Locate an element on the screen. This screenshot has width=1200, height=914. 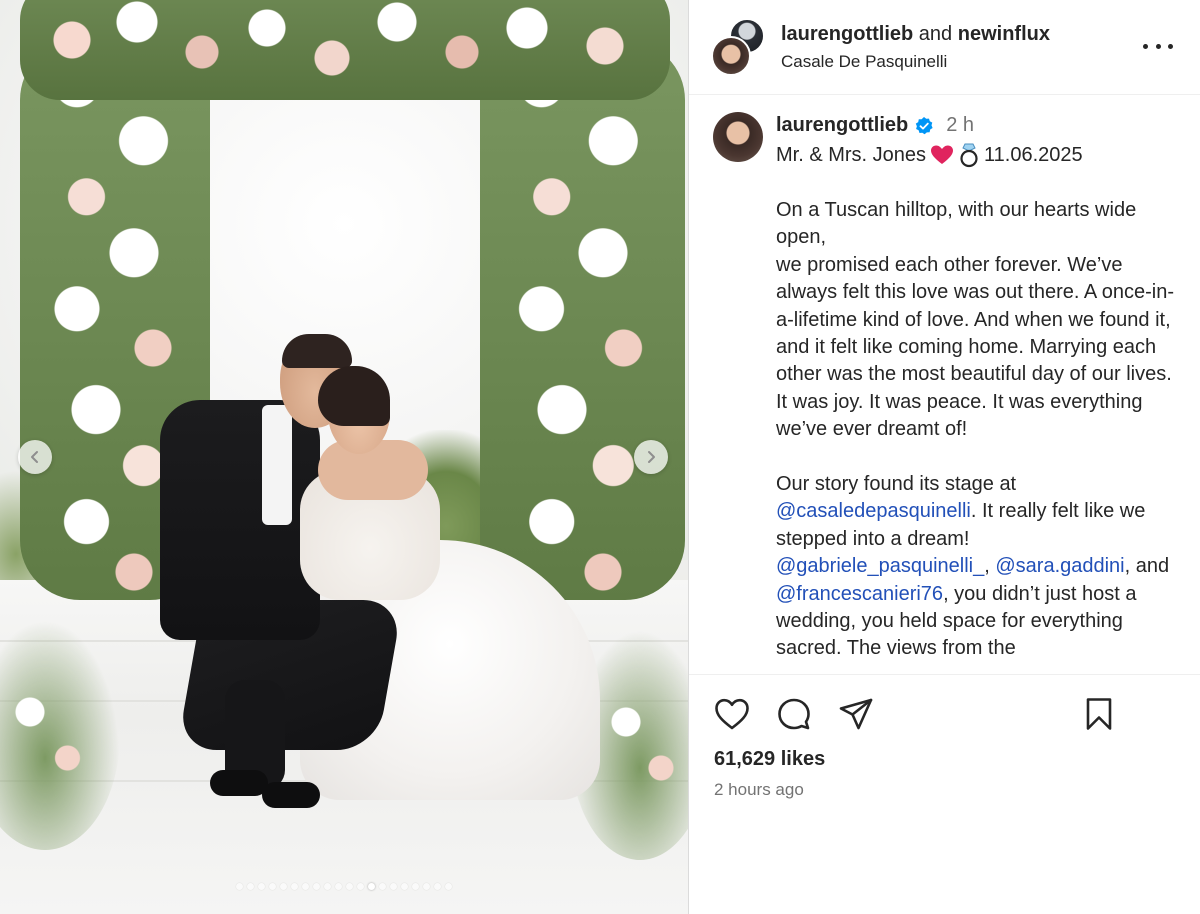
post-actions-bar: 61,629 likes 2 hours ago is located at coordinates (944, 794).